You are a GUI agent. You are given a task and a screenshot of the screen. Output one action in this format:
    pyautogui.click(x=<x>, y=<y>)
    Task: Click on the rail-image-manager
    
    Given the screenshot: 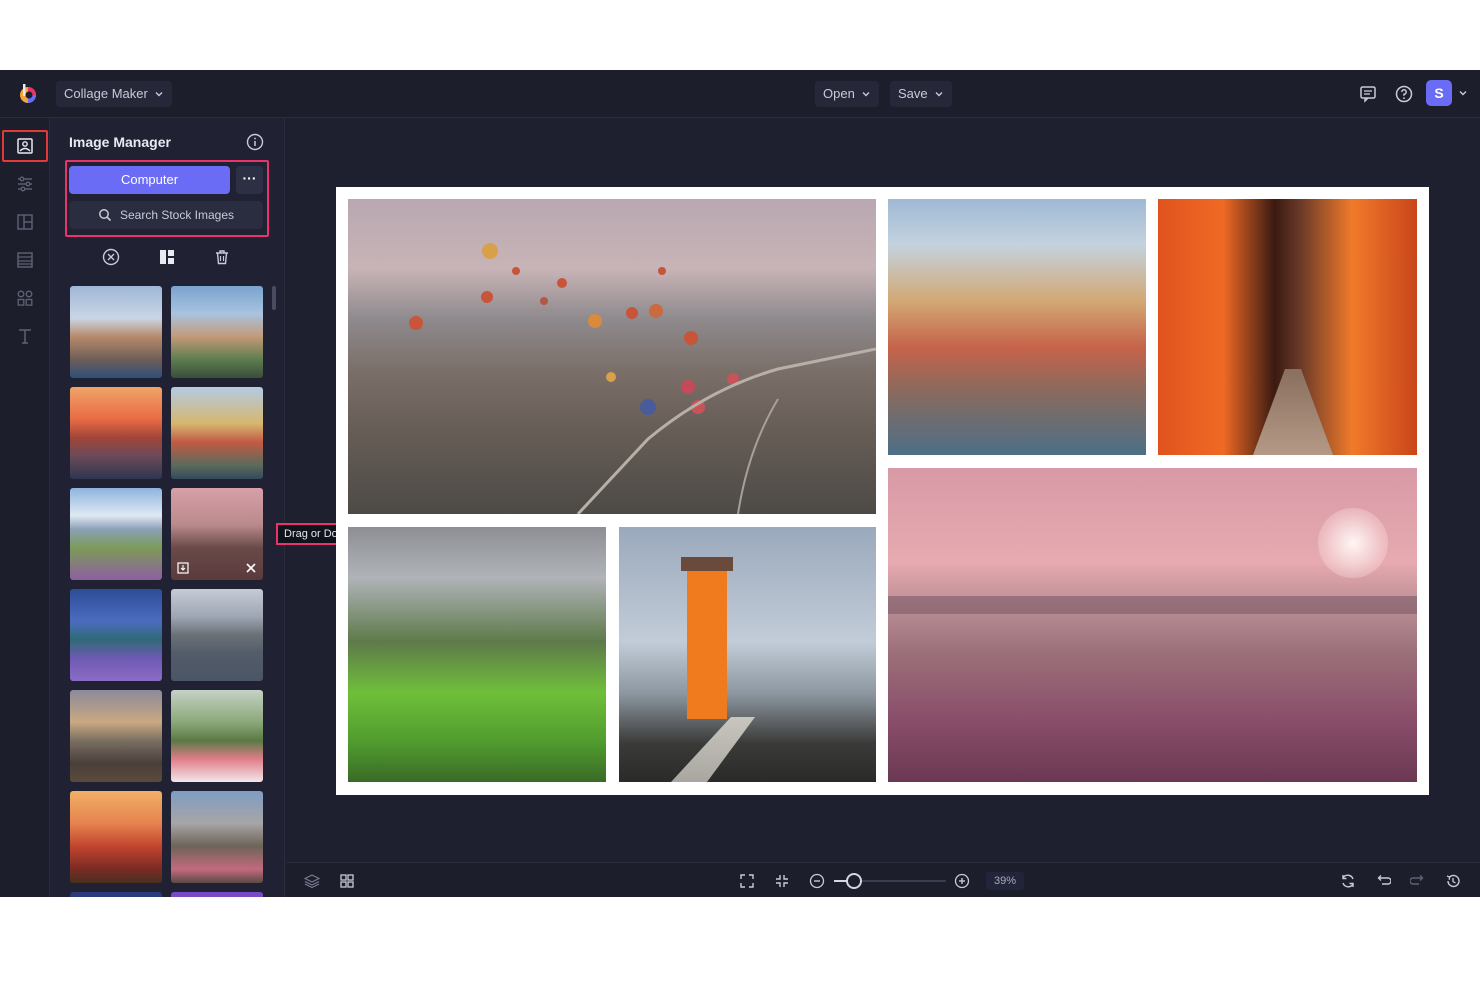 What is the action you would take?
    pyautogui.click(x=25, y=146)
    